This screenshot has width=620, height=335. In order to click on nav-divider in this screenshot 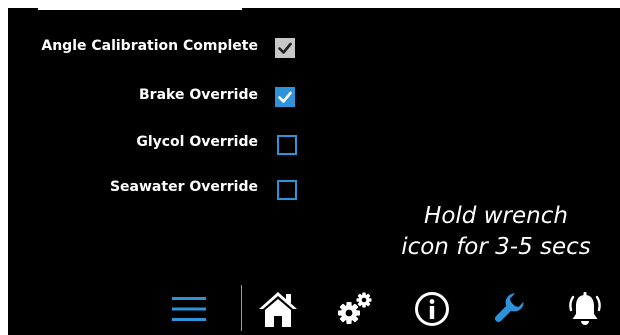, I will do `click(241, 308)`.